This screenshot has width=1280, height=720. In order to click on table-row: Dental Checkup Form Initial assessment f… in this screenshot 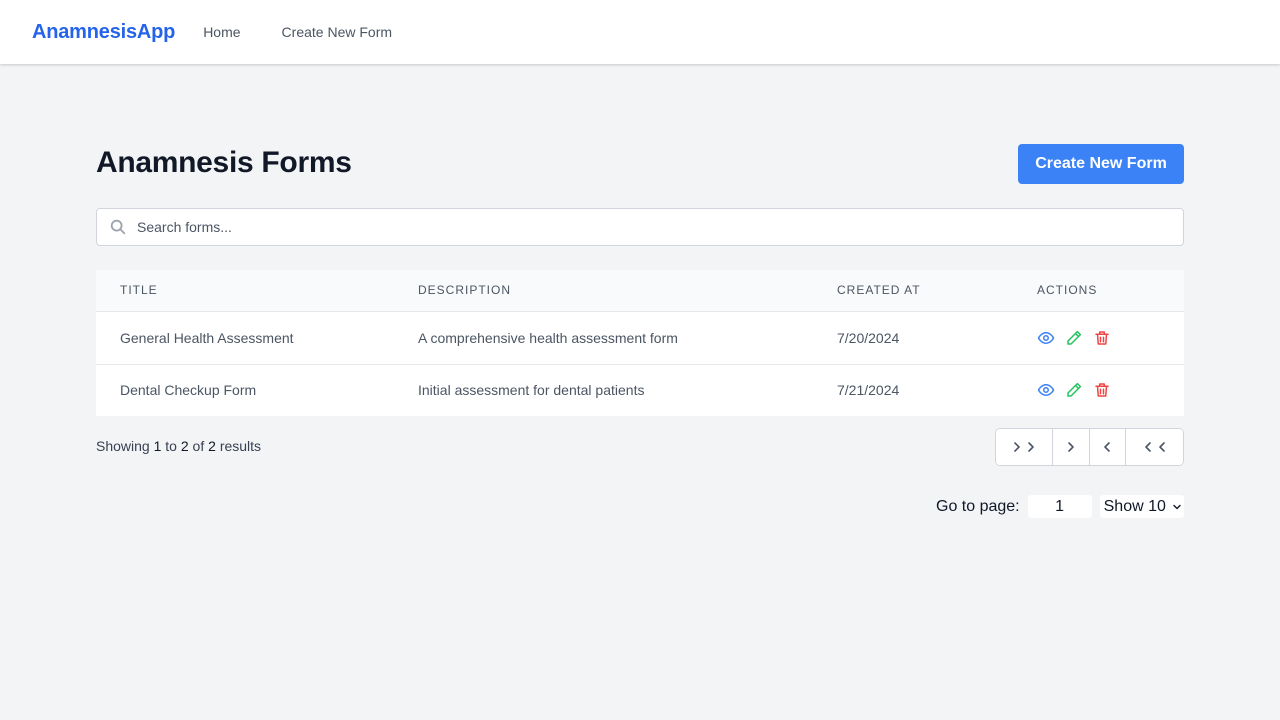, I will do `click(640, 390)`.